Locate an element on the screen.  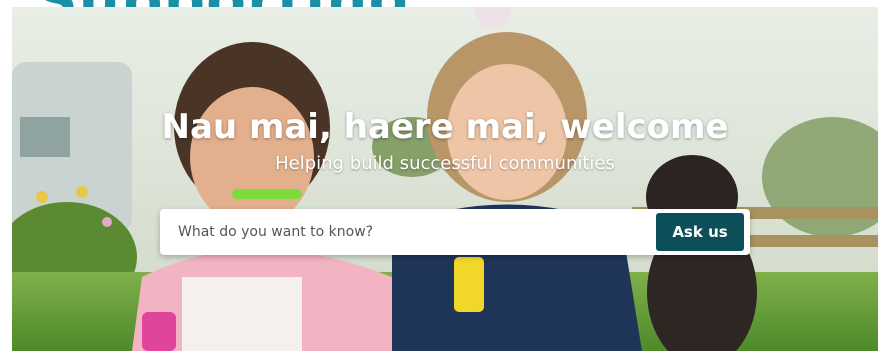
search-bar: Ask us is located at coordinates (455, 232).